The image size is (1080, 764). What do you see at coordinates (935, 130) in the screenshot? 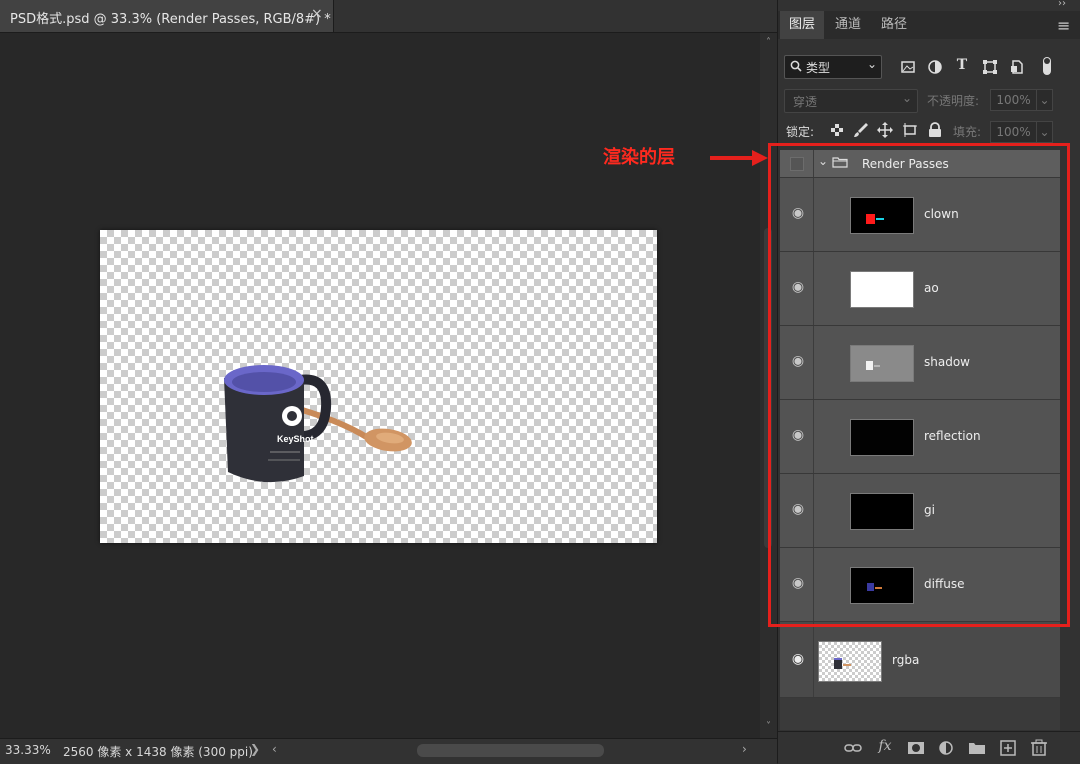
I see `lock-all-icon` at bounding box center [935, 130].